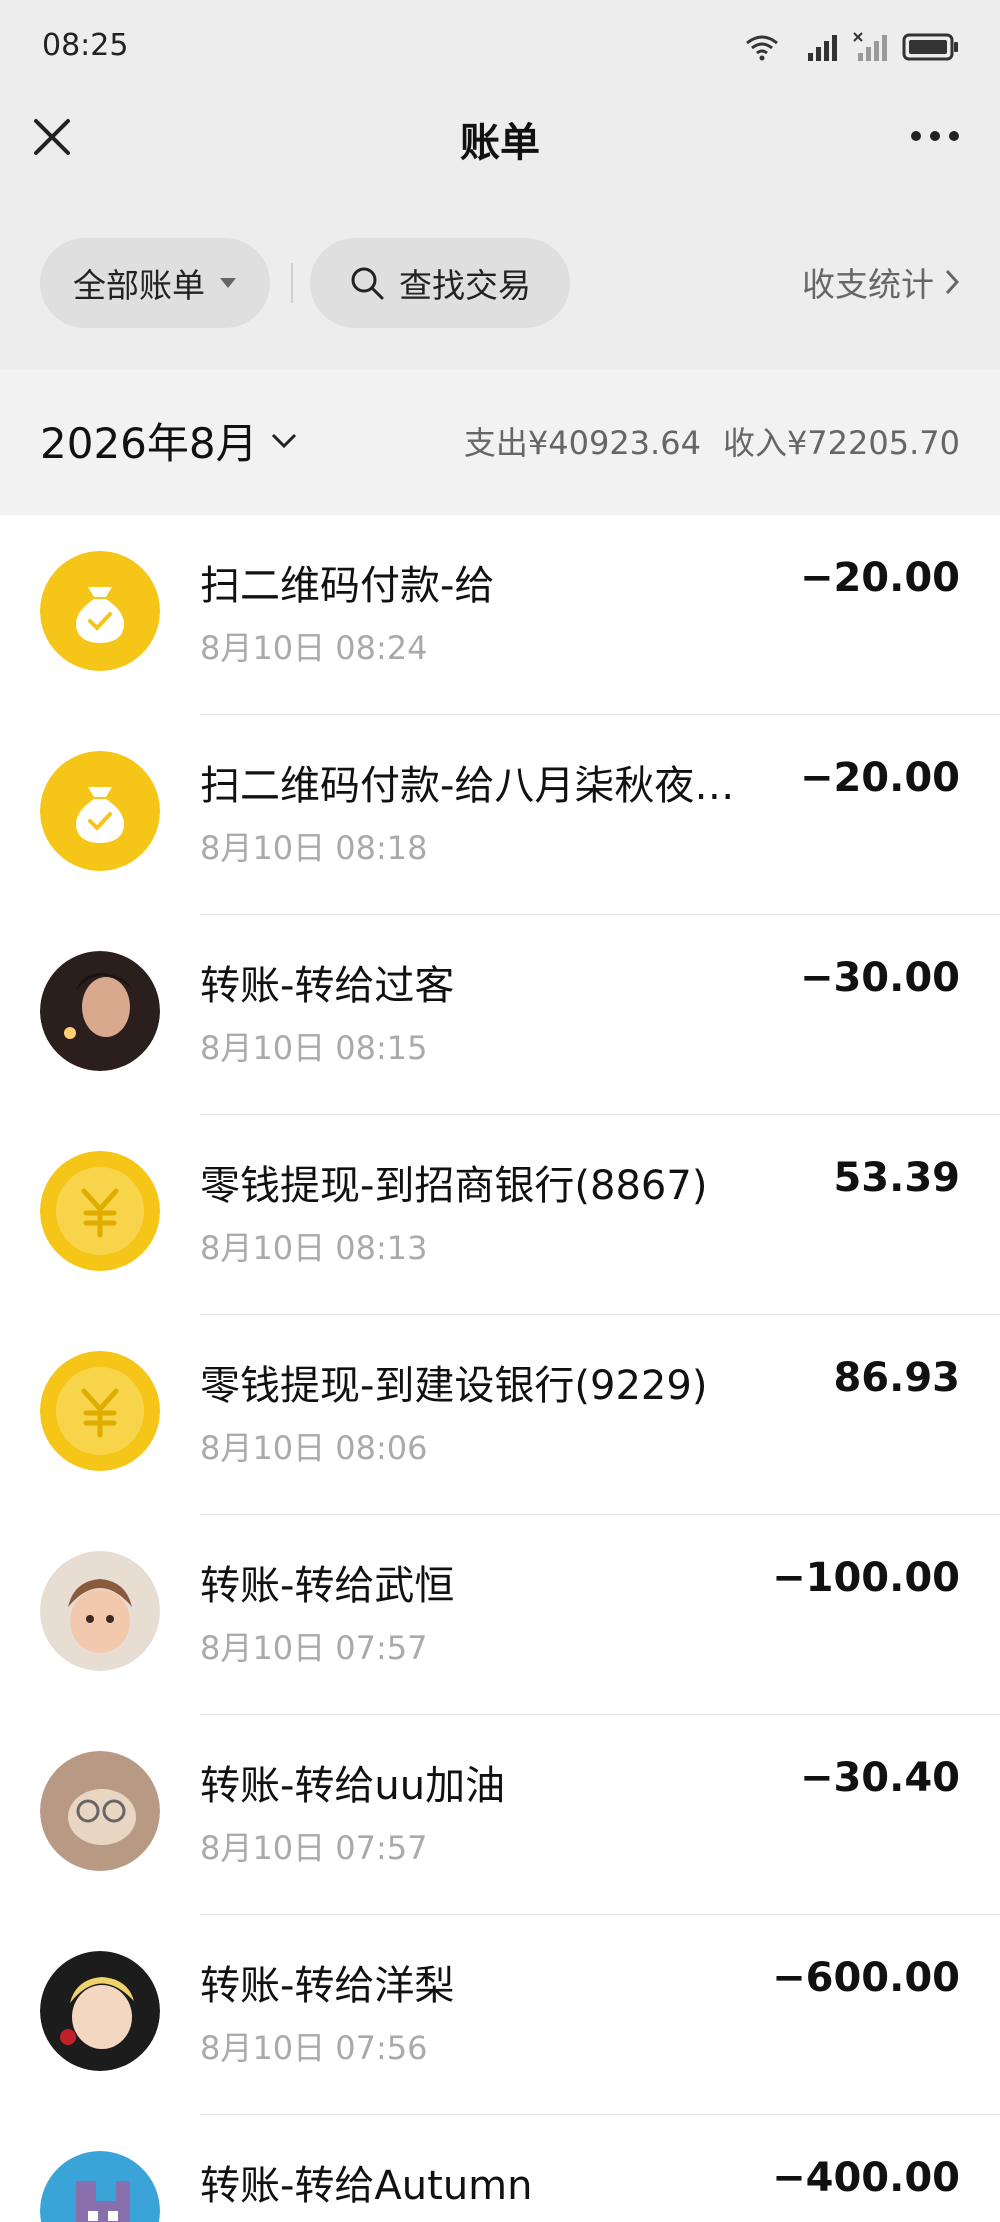 This screenshot has height=2222, width=1000. I want to click on search-icon, so click(367, 283).